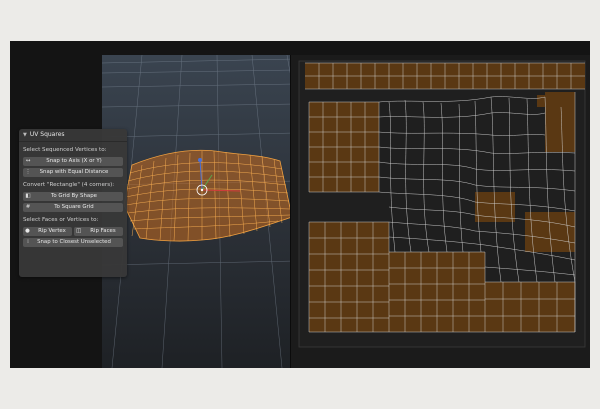 The image size is (600, 409). Describe the element at coordinates (78, 231) in the screenshot. I see `split-faces-icon: ◫` at that location.